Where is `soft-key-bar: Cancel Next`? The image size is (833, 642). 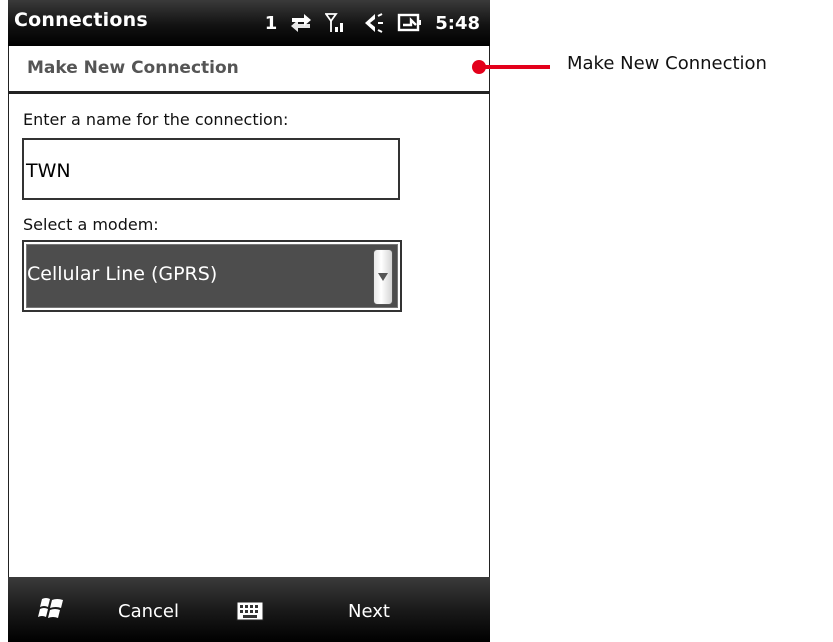
soft-key-bar: Cancel Next is located at coordinates (249, 609).